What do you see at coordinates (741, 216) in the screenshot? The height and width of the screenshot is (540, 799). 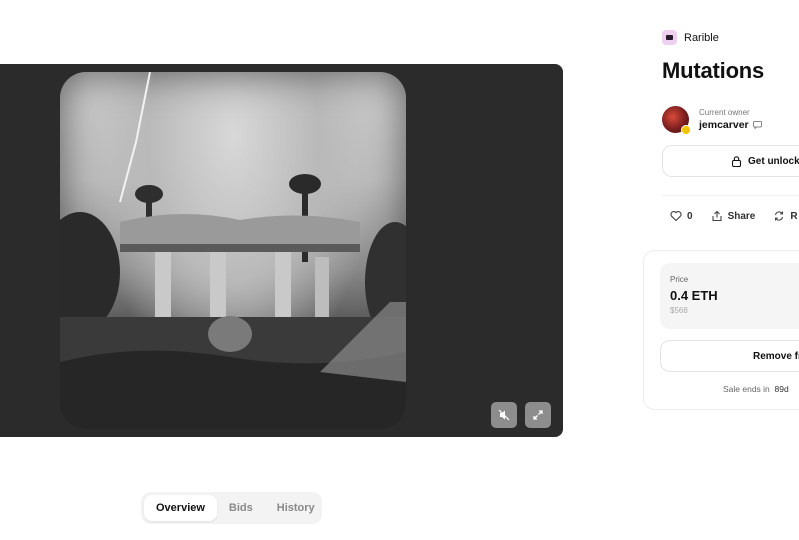 I see `share-label: Share` at bounding box center [741, 216].